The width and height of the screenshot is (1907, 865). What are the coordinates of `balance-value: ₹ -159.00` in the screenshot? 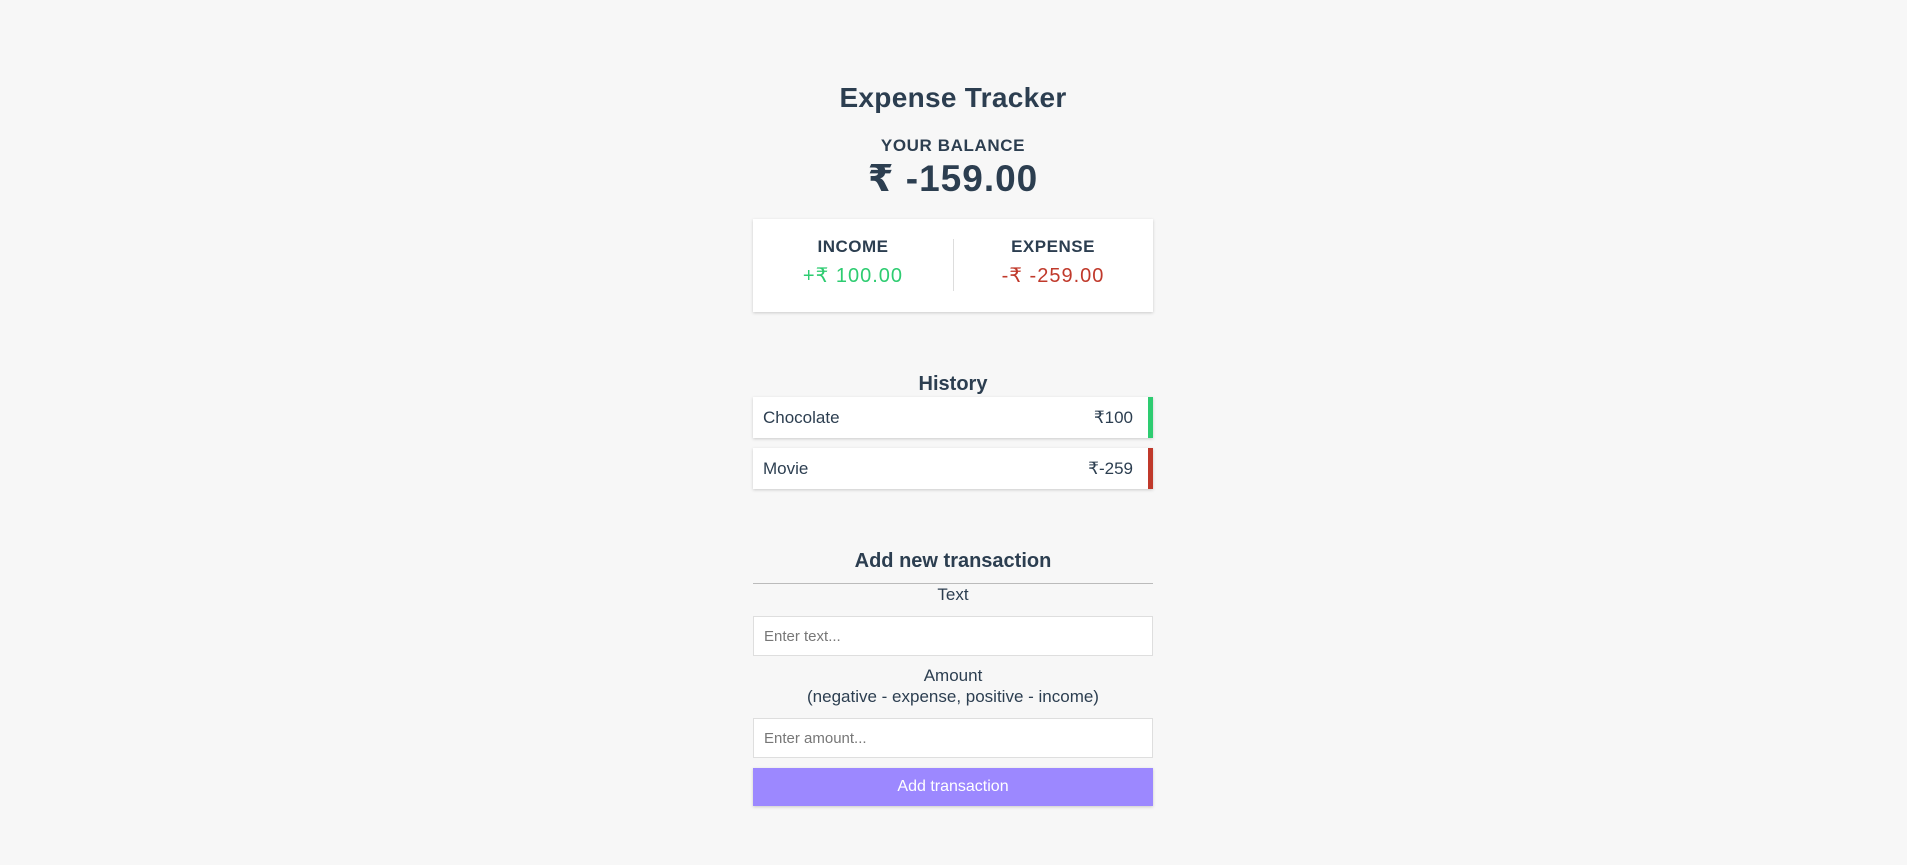 It's located at (953, 178).